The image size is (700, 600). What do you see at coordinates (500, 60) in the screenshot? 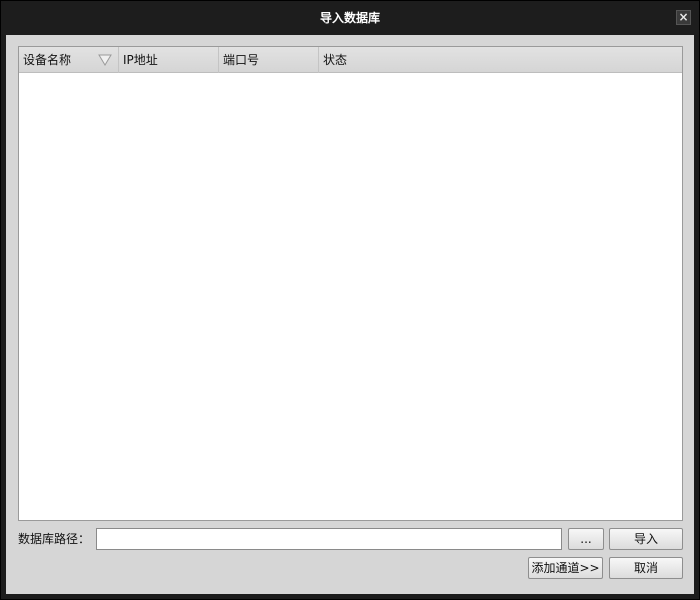
I see `column-header-status: 状态` at bounding box center [500, 60].